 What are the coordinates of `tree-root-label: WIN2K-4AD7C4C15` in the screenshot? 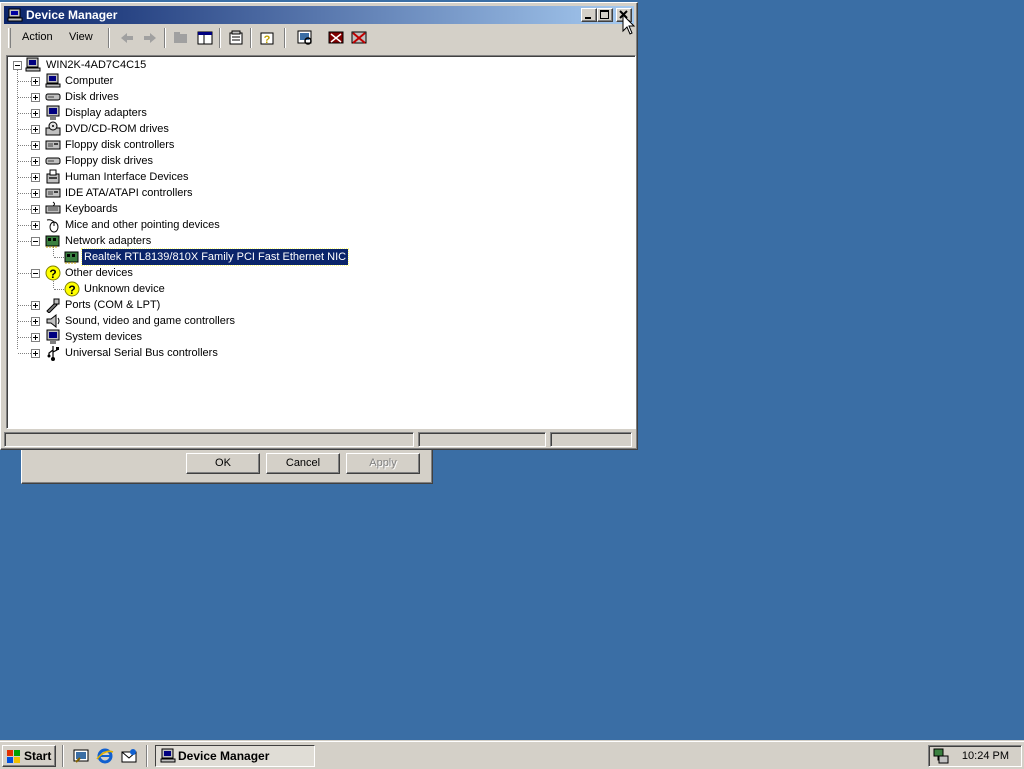 It's located at (96, 65).